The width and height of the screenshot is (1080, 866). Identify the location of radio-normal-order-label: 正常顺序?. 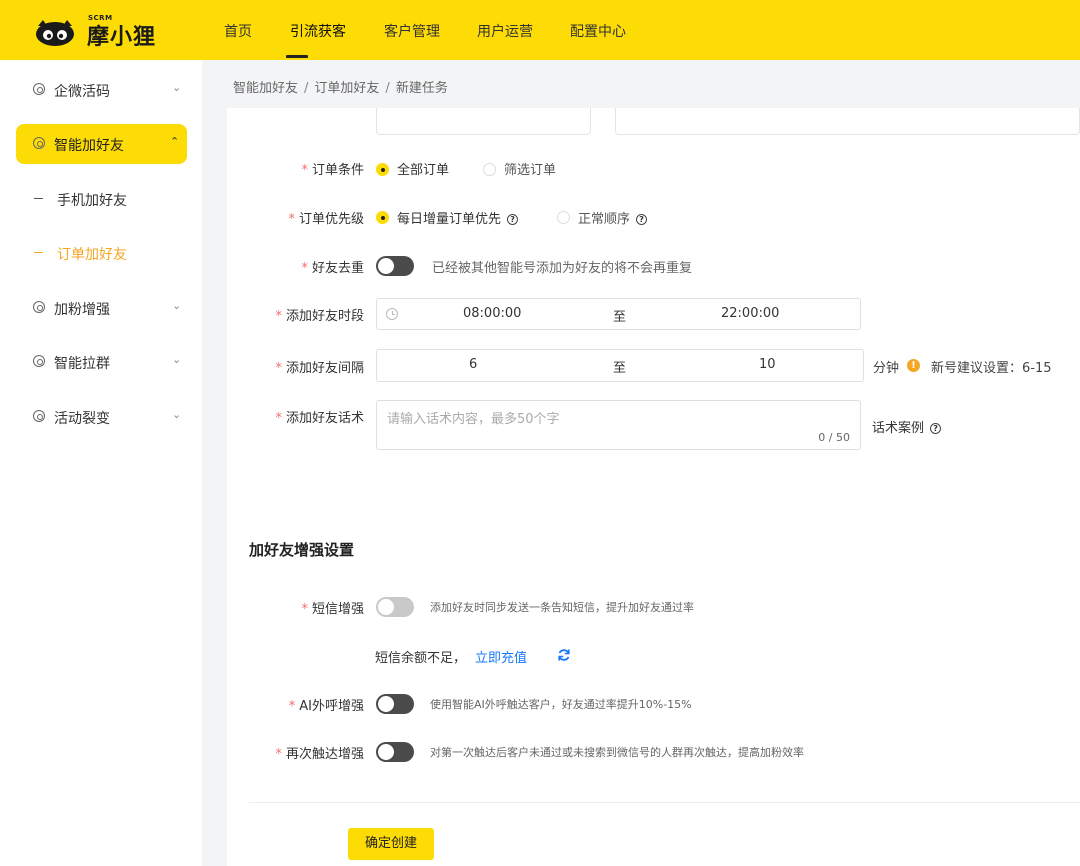
(613, 217).